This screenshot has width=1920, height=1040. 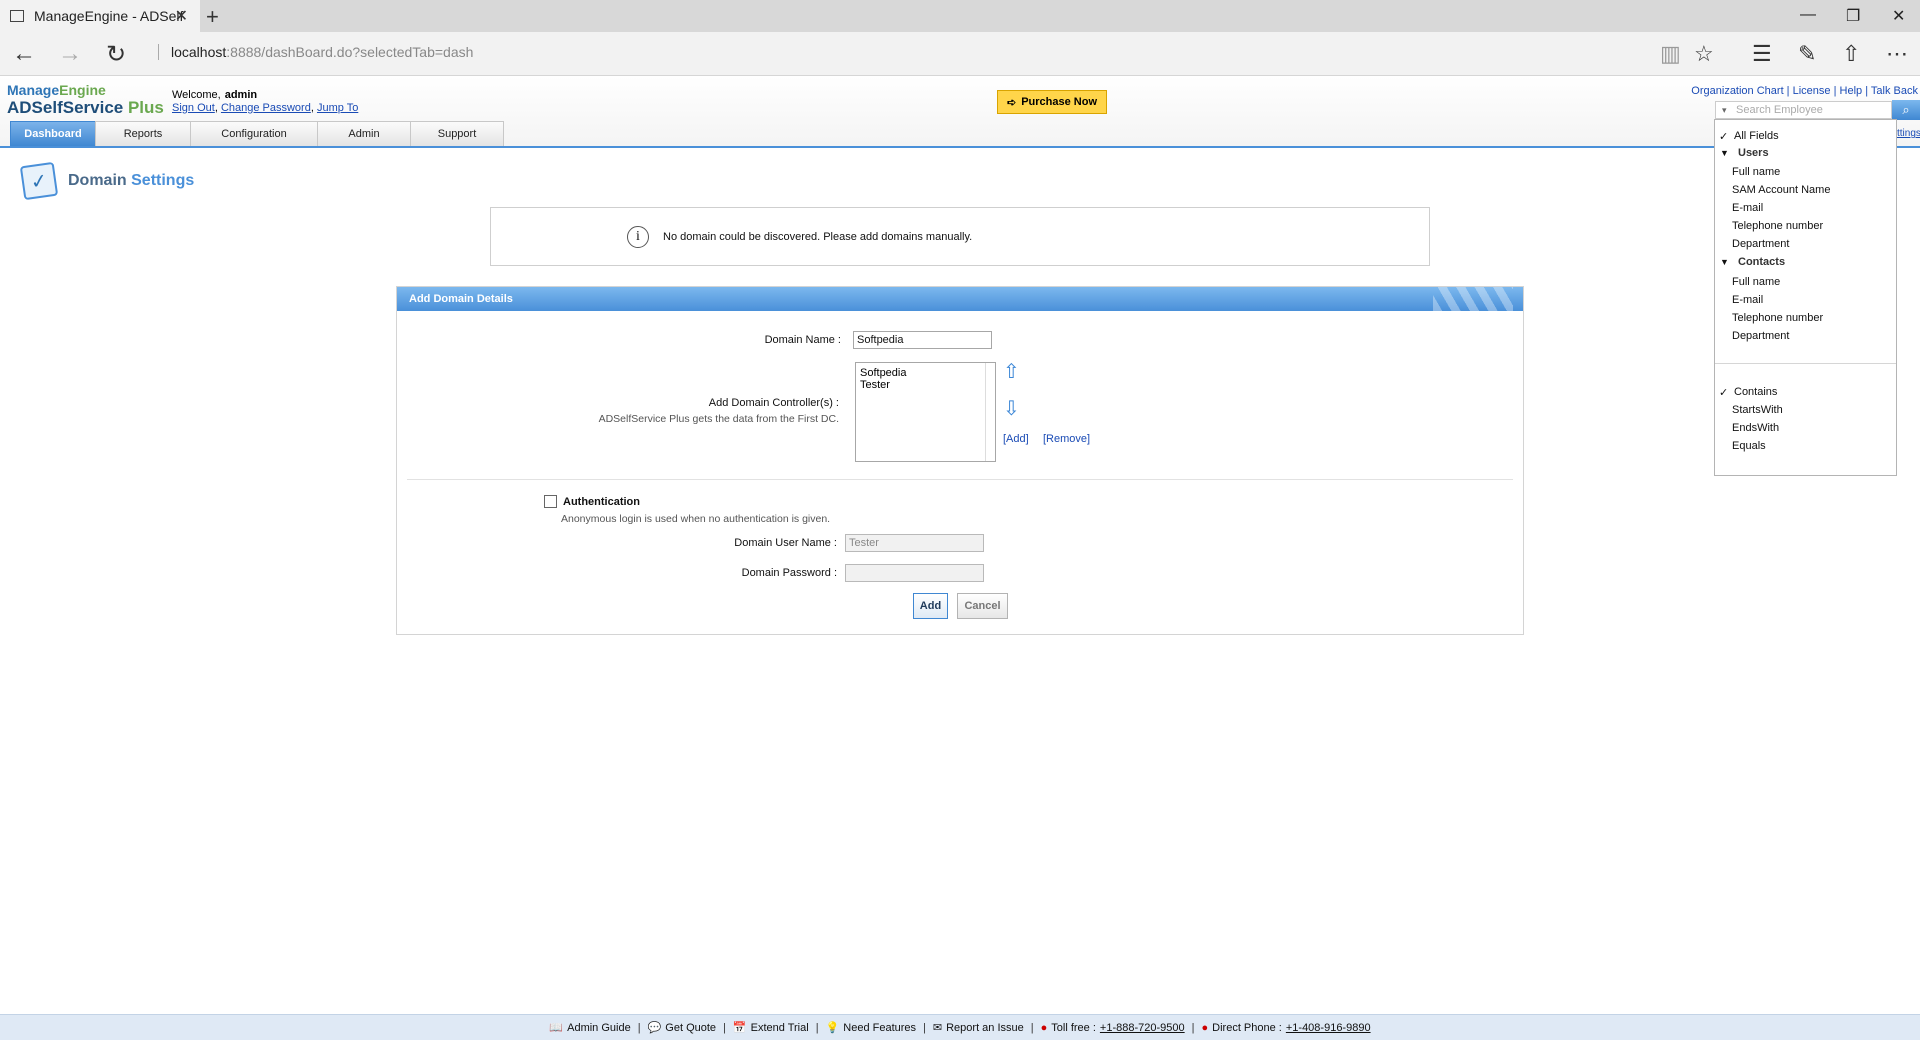 What do you see at coordinates (364, 133) in the screenshot?
I see `tab-admin: Admin` at bounding box center [364, 133].